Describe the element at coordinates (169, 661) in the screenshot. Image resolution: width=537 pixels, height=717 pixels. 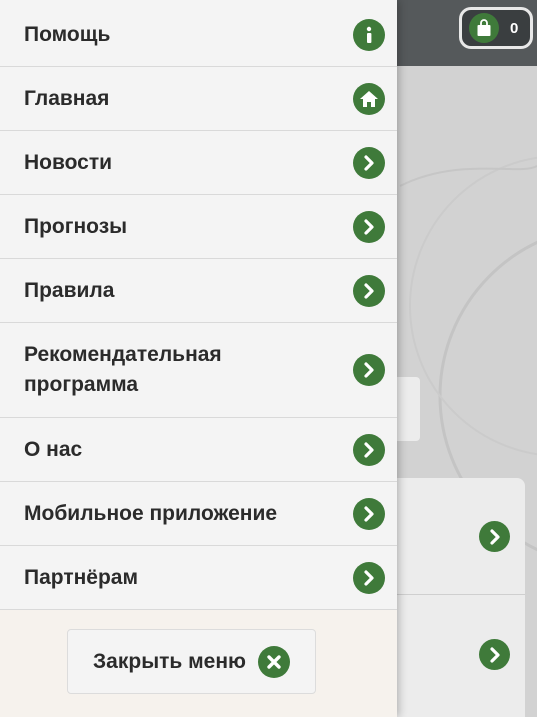
I see `close-menu-label: Закрыть меню` at that location.